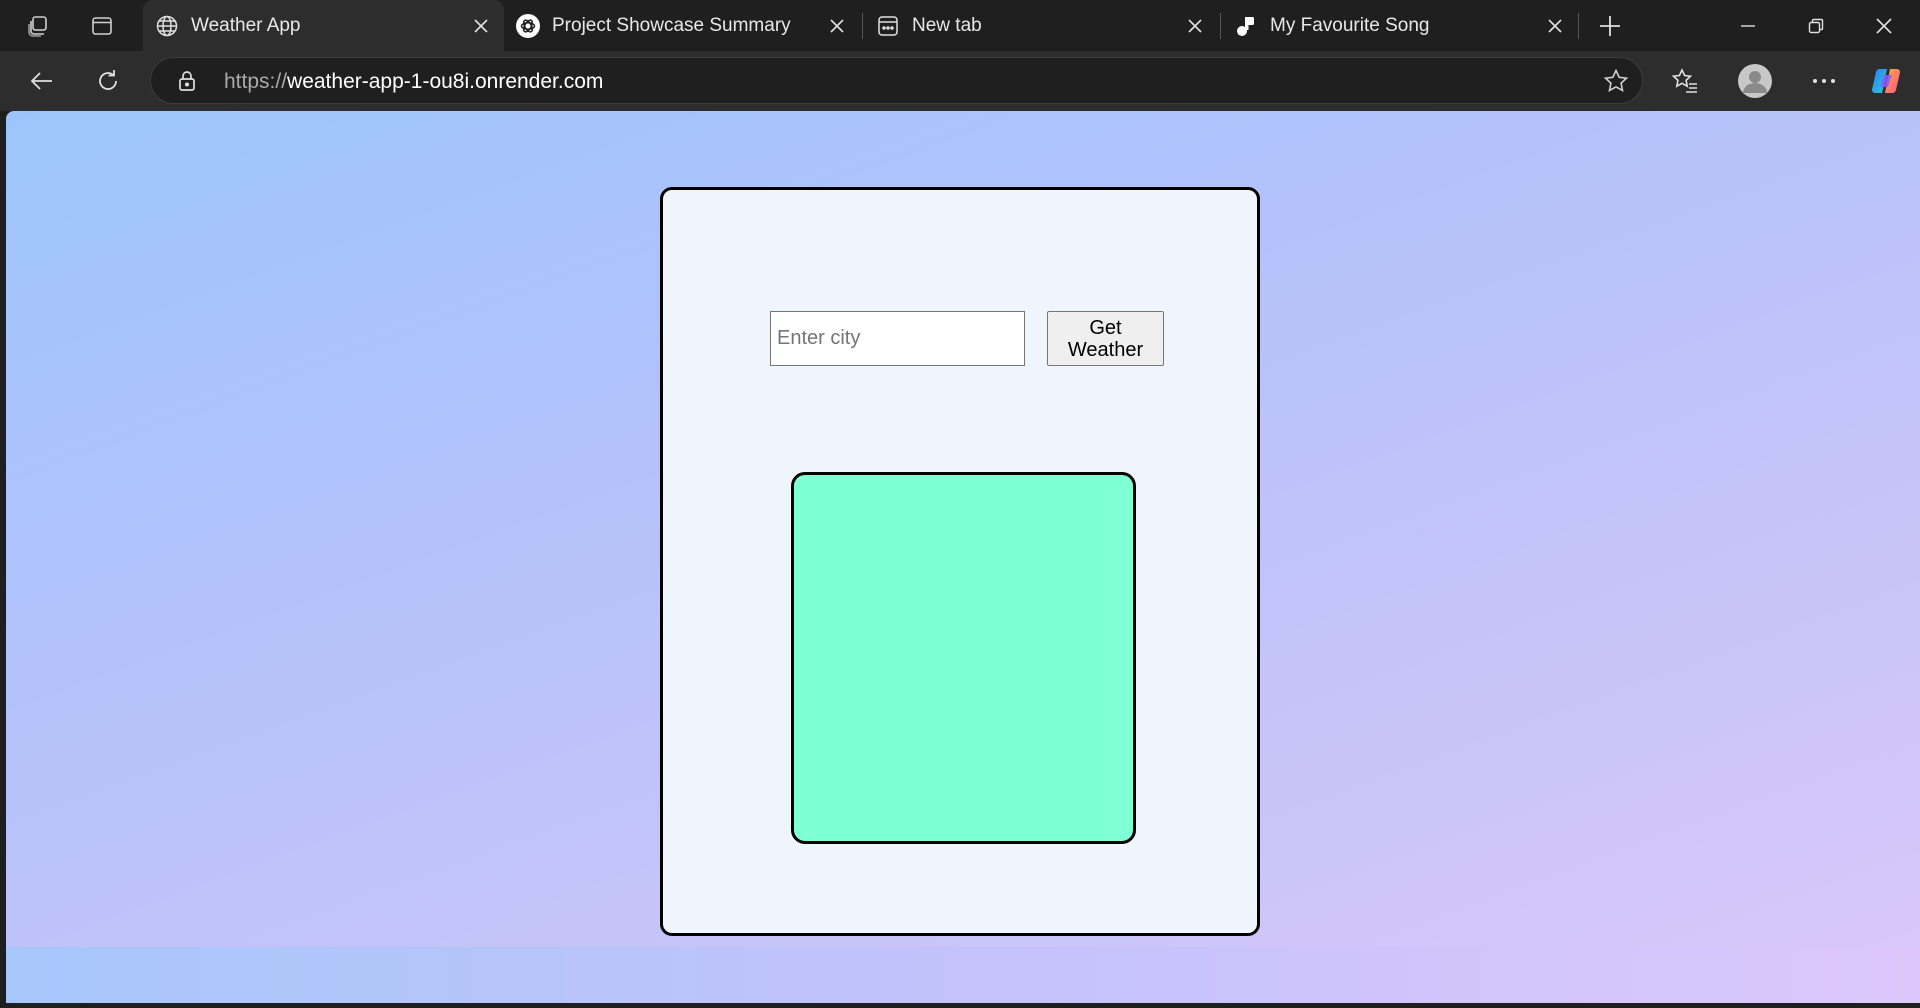 This screenshot has height=1008, width=1920. What do you see at coordinates (102, 26) in the screenshot?
I see `tab-actions-icon` at bounding box center [102, 26].